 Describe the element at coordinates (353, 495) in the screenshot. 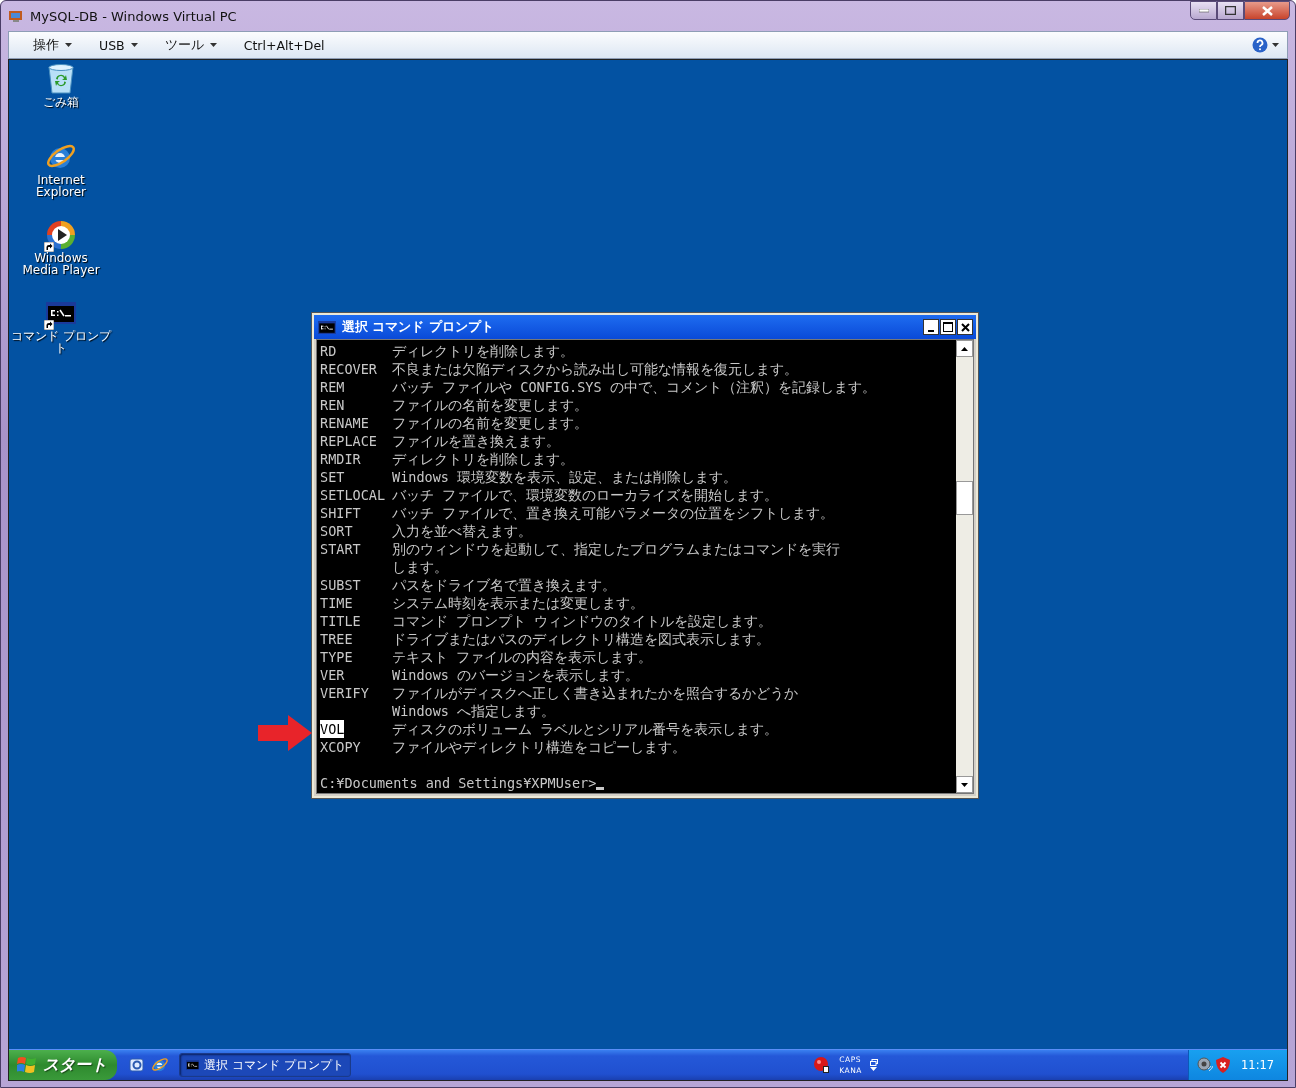

I see `command-name: SETLOCAL` at that location.